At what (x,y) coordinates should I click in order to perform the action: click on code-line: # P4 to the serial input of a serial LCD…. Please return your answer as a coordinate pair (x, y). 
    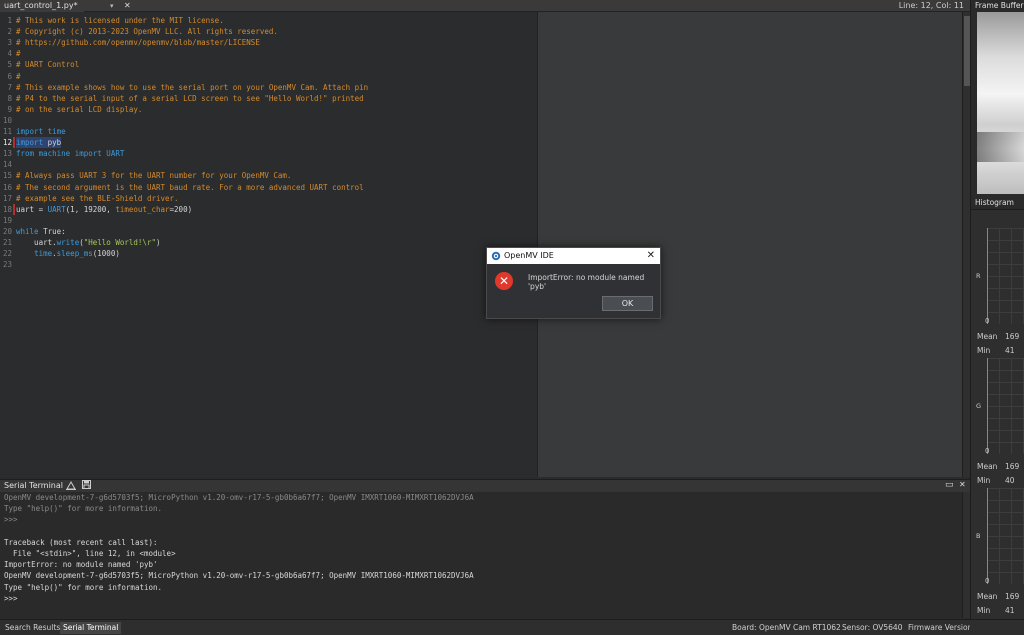
    Looking at the image, I should click on (190, 98).